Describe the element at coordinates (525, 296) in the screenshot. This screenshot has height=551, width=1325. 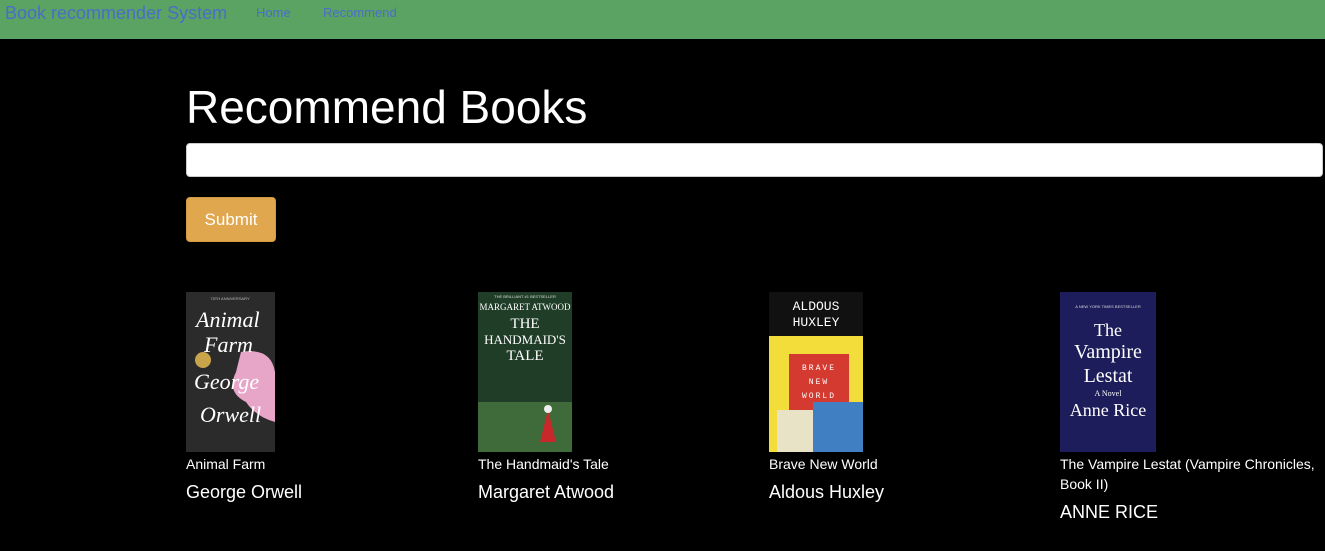
I see `cover-text: THE BRILLIANT #1 BESTSELLER` at that location.